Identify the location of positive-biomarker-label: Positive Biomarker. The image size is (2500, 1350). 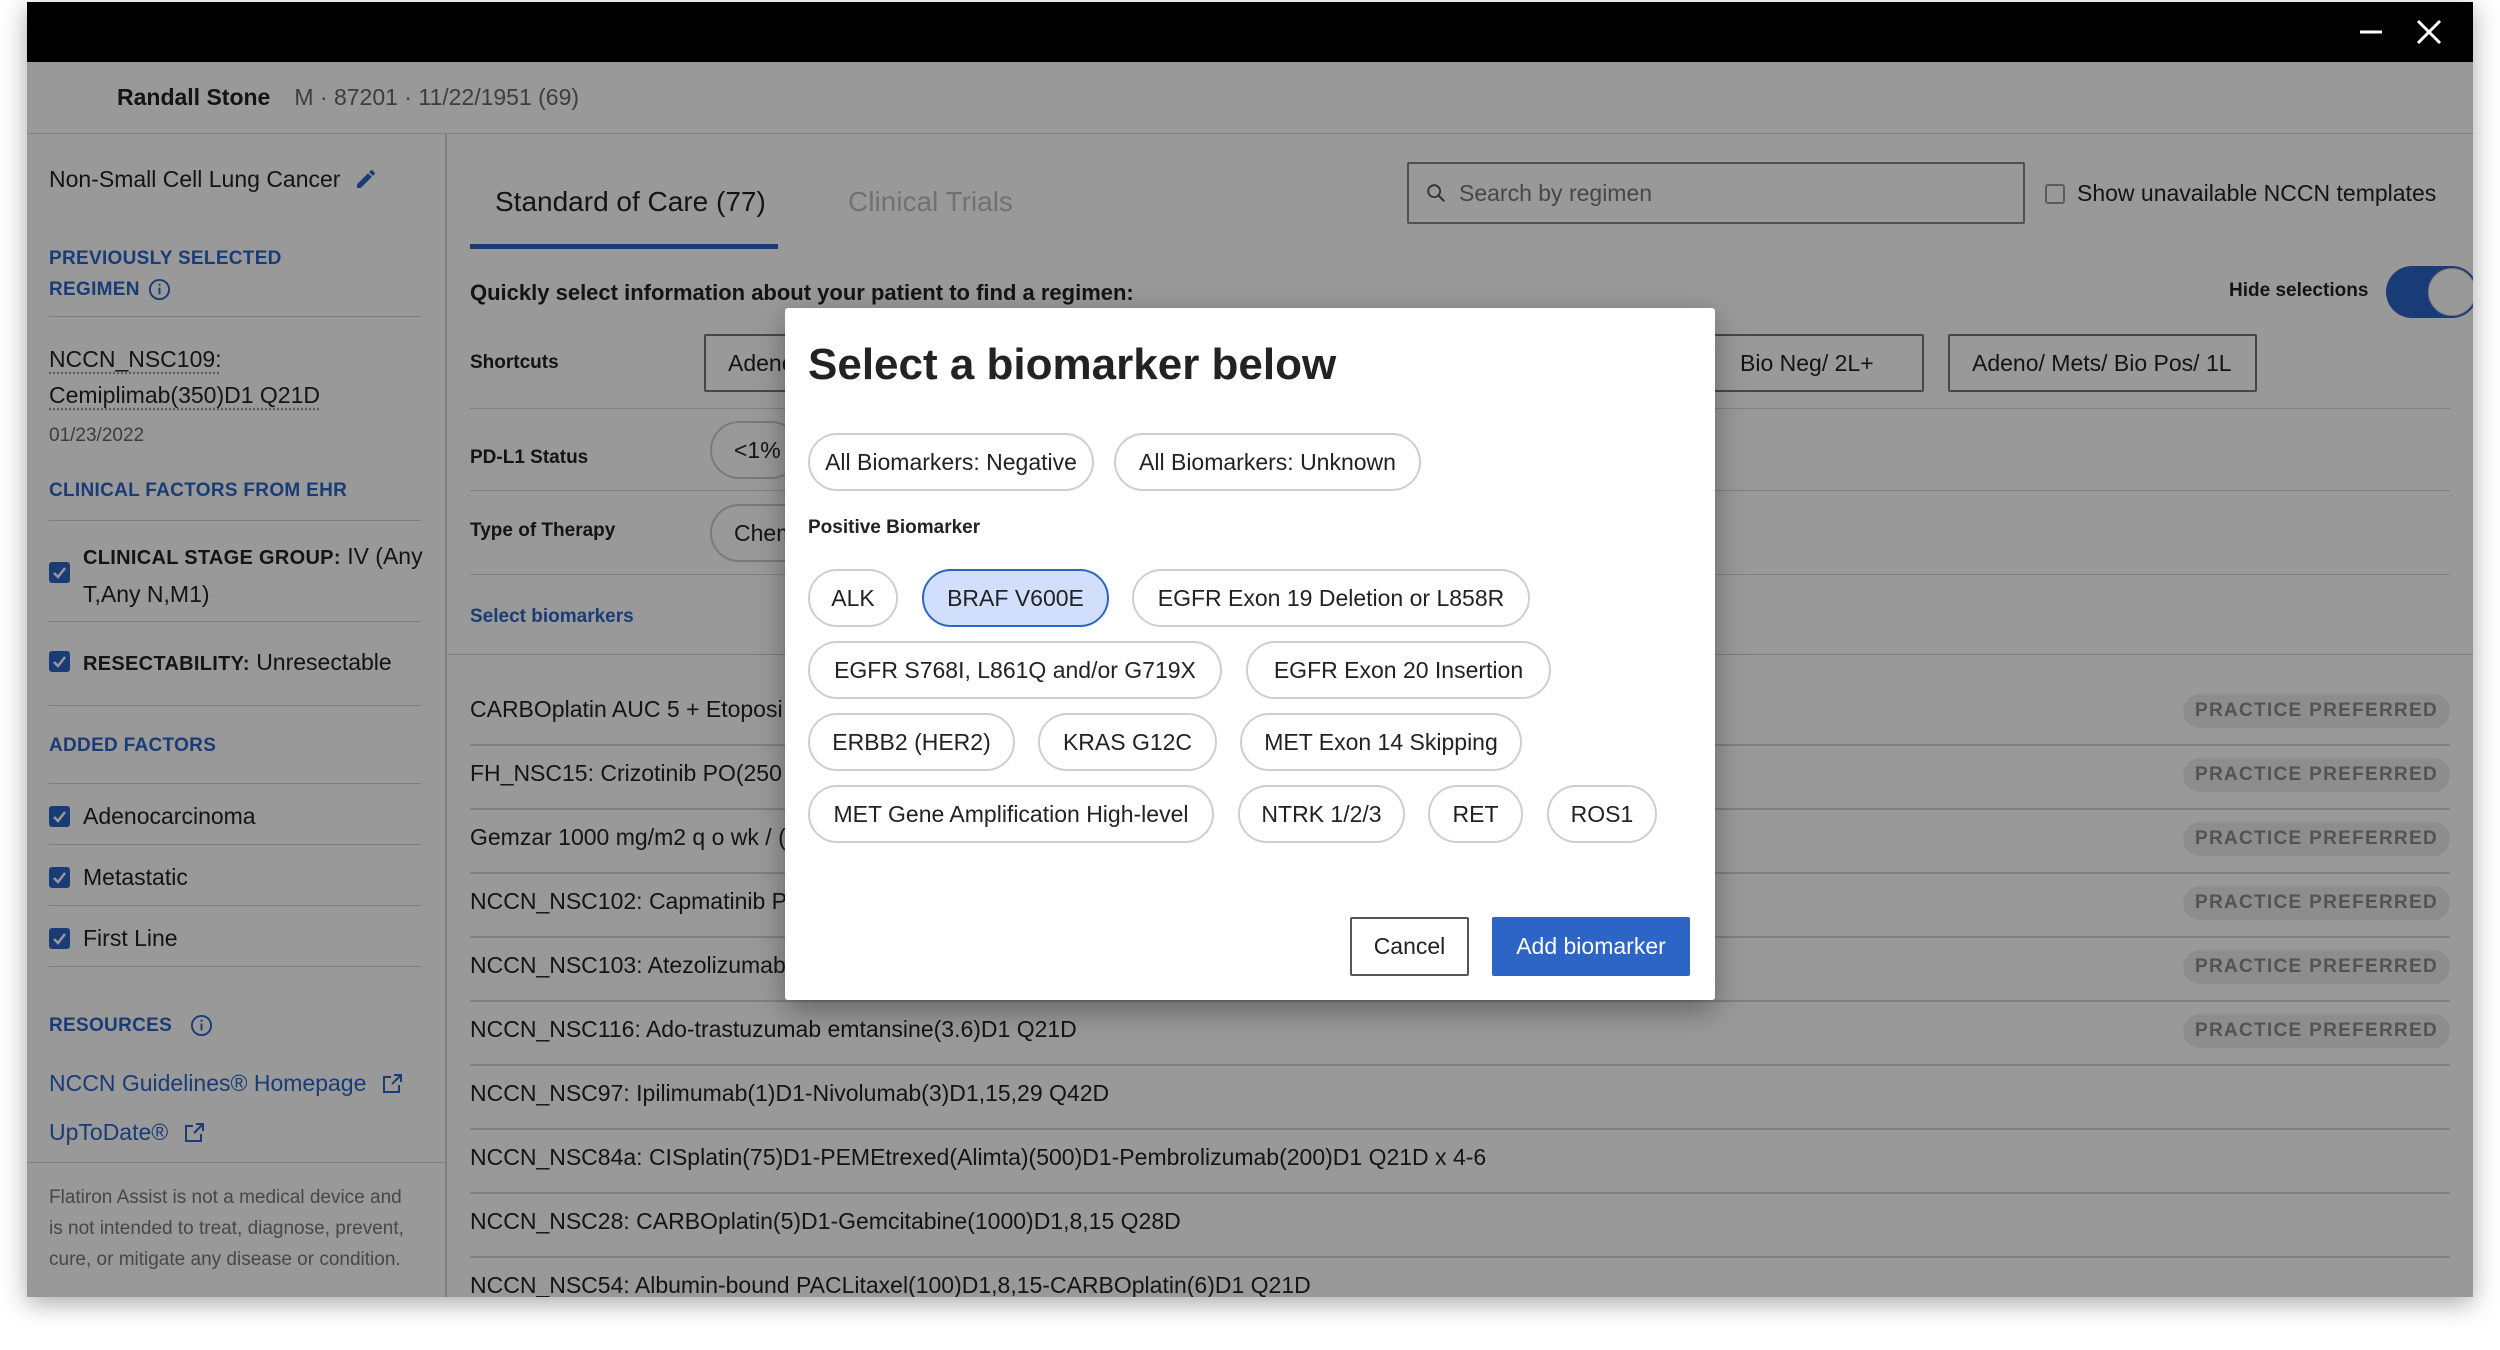
(894, 527).